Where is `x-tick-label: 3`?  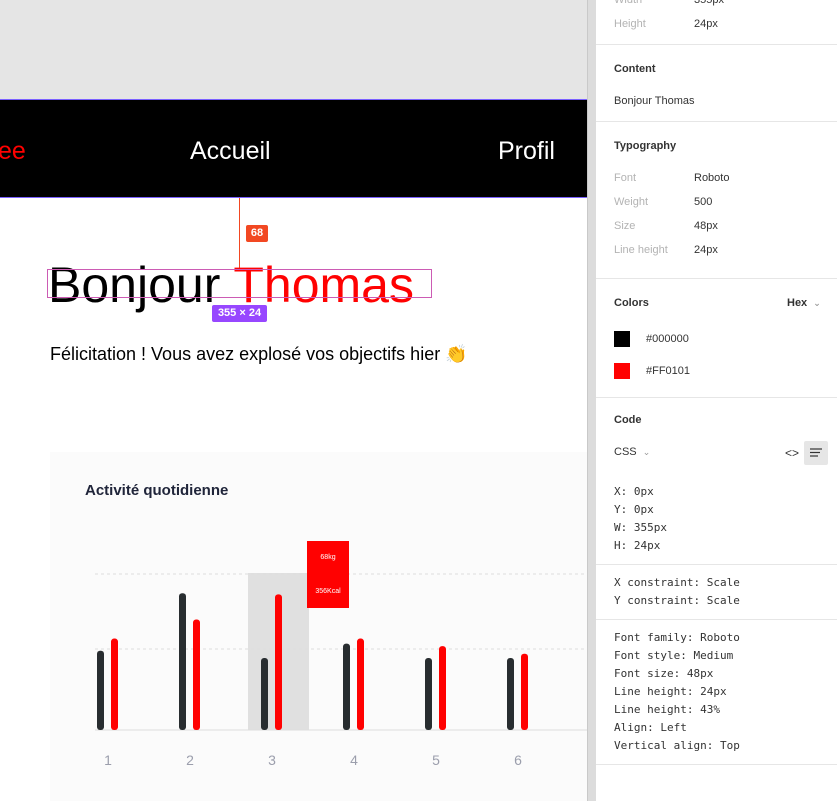
x-tick-label: 3 is located at coordinates (272, 760).